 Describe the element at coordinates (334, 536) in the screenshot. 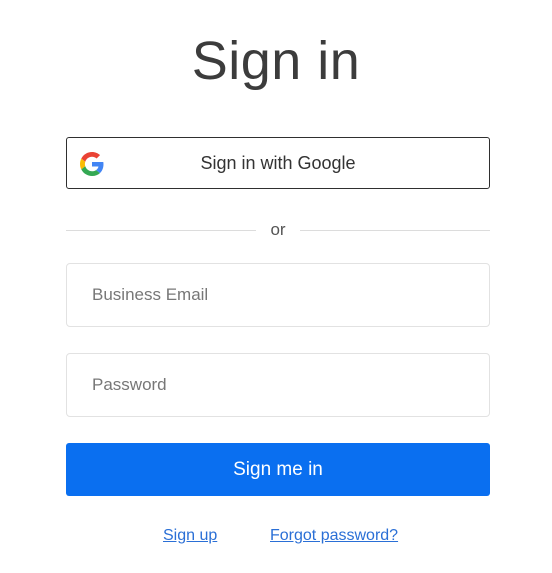

I see `forgot-password-link: Forgot password?` at that location.